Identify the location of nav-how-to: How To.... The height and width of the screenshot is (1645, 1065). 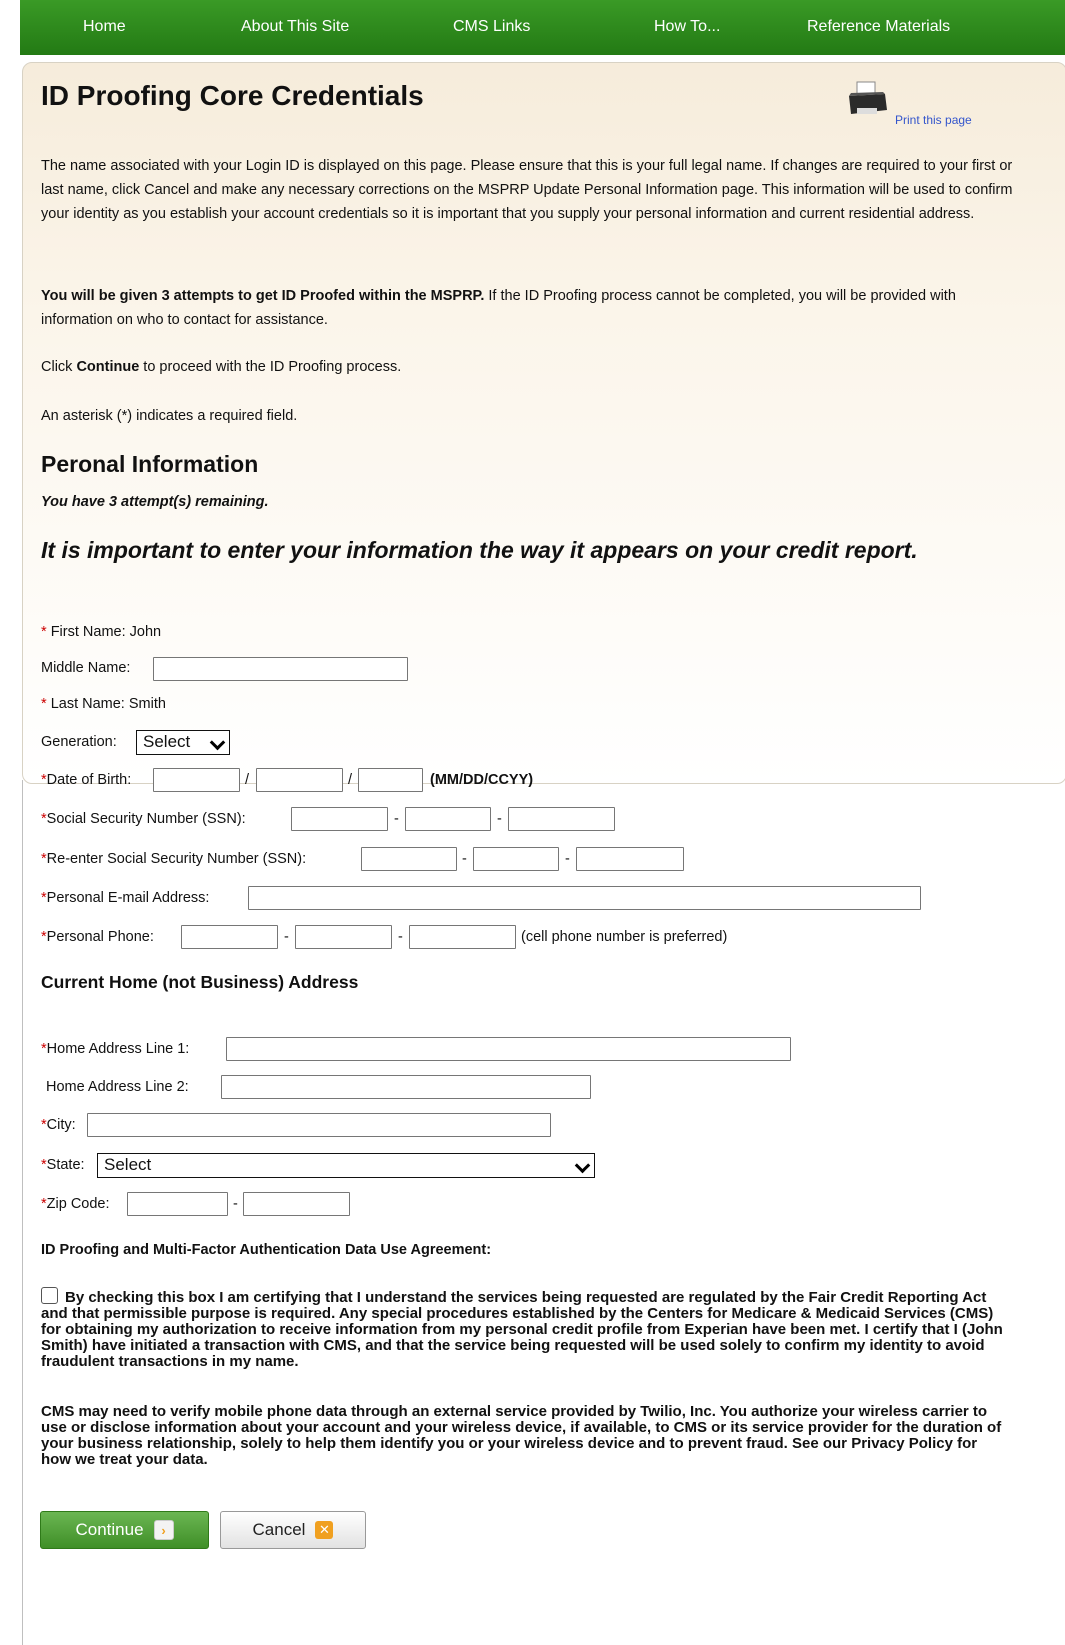
(687, 27).